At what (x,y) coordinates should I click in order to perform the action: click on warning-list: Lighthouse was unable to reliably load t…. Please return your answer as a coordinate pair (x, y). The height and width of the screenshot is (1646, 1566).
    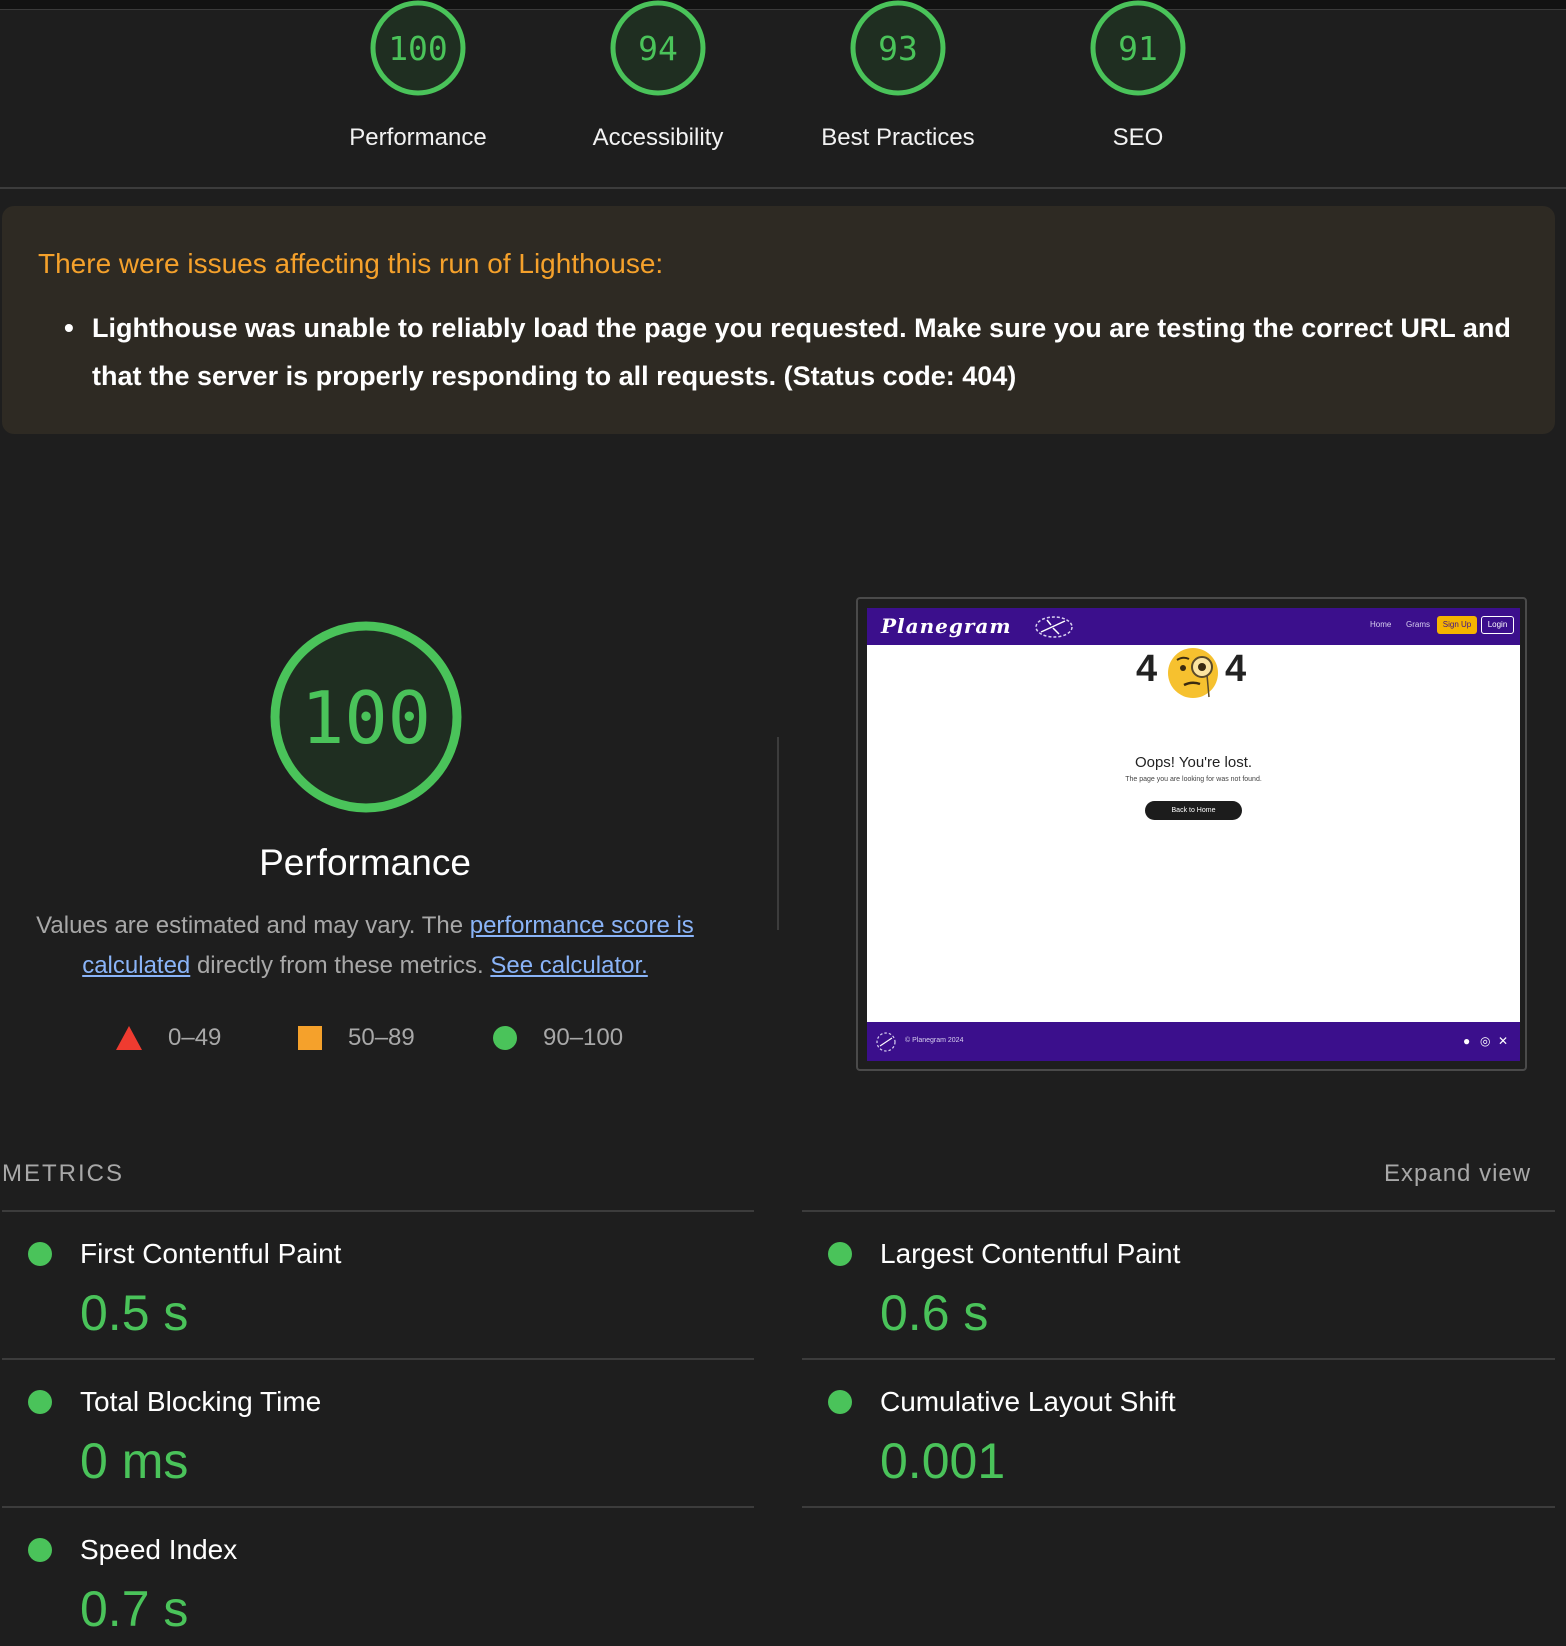
    Looking at the image, I should click on (791, 352).